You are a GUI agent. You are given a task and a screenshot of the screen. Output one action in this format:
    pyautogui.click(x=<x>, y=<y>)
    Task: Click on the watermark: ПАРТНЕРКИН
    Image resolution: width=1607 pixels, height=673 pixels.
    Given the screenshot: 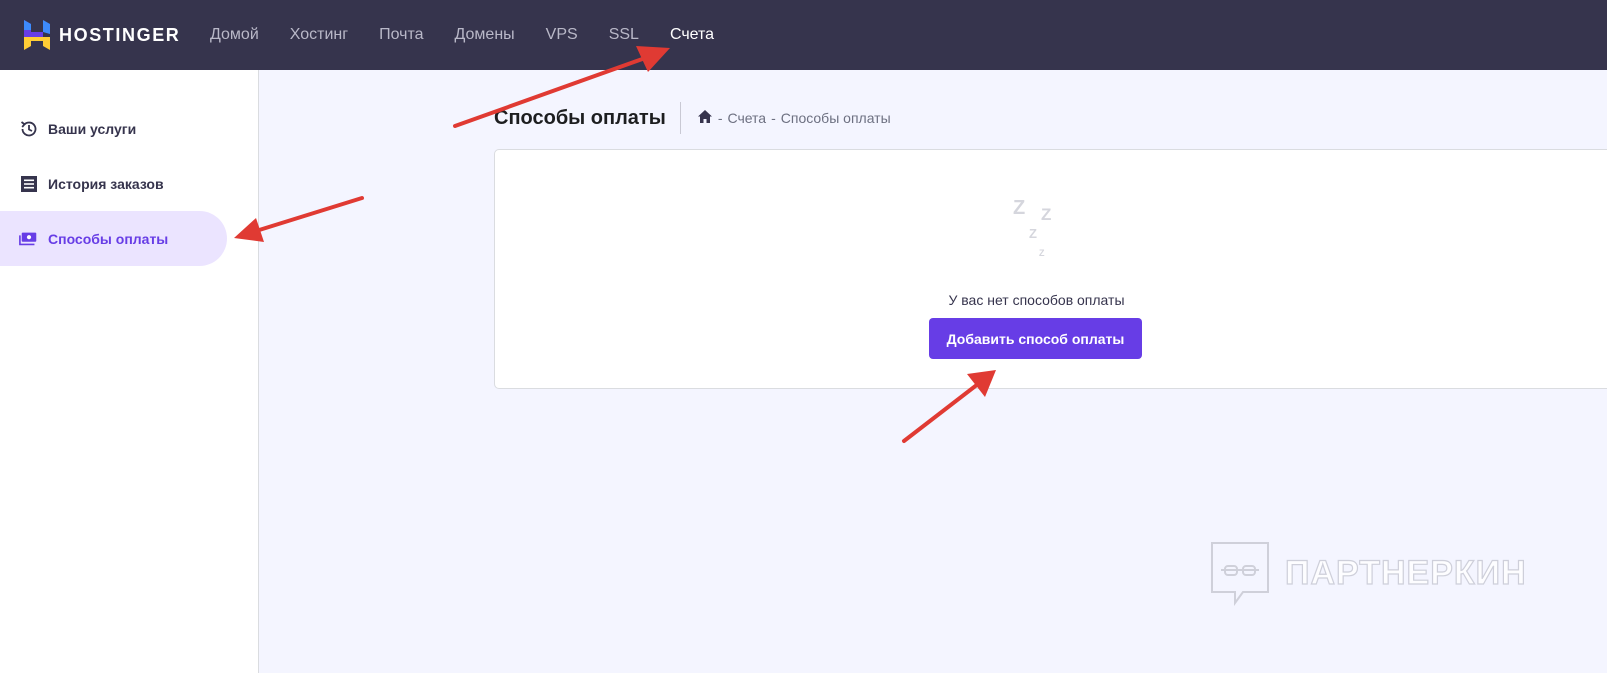 What is the action you would take?
    pyautogui.click(x=1368, y=573)
    